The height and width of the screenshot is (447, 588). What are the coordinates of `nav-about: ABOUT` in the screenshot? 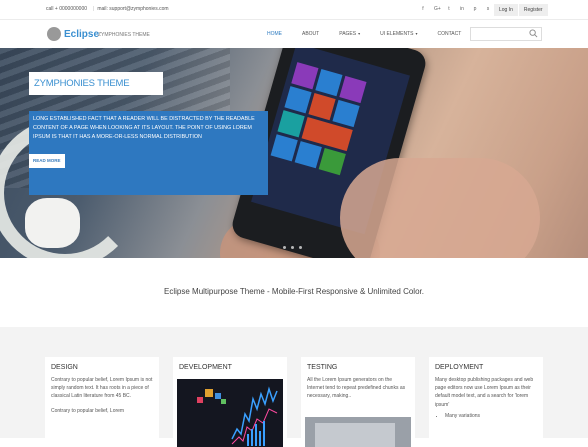 It's located at (310, 34).